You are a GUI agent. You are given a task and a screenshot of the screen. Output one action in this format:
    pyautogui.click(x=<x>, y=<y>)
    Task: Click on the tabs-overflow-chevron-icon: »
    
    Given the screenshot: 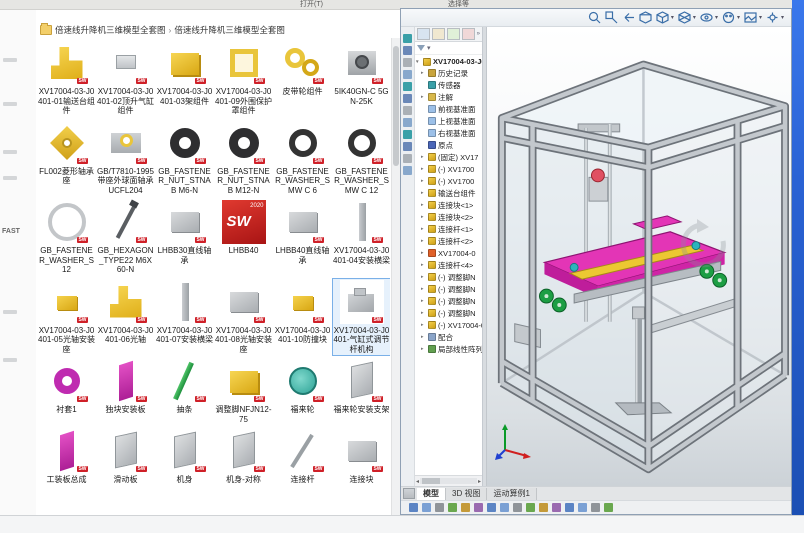 What is the action you would take?
    pyautogui.click(x=478, y=34)
    